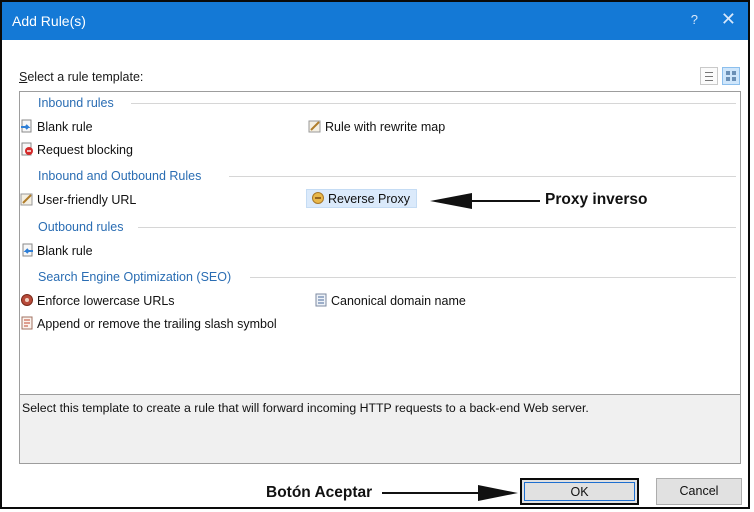 The image size is (754, 512). Describe the element at coordinates (398, 301) in the screenshot. I see `item-label: Canonical domain name` at that location.